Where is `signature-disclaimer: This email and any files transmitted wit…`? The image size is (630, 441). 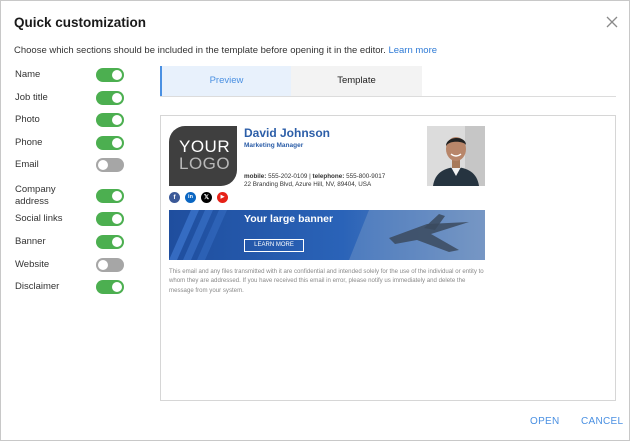 signature-disclaimer: This email and any files transmitted wit… is located at coordinates (326, 281).